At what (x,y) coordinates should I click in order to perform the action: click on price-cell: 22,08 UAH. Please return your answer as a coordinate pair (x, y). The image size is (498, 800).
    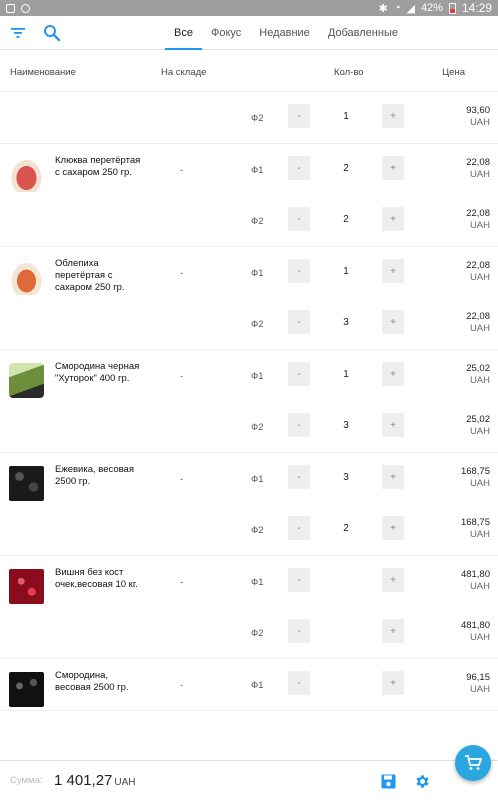
    Looking at the image, I should click on (478, 272).